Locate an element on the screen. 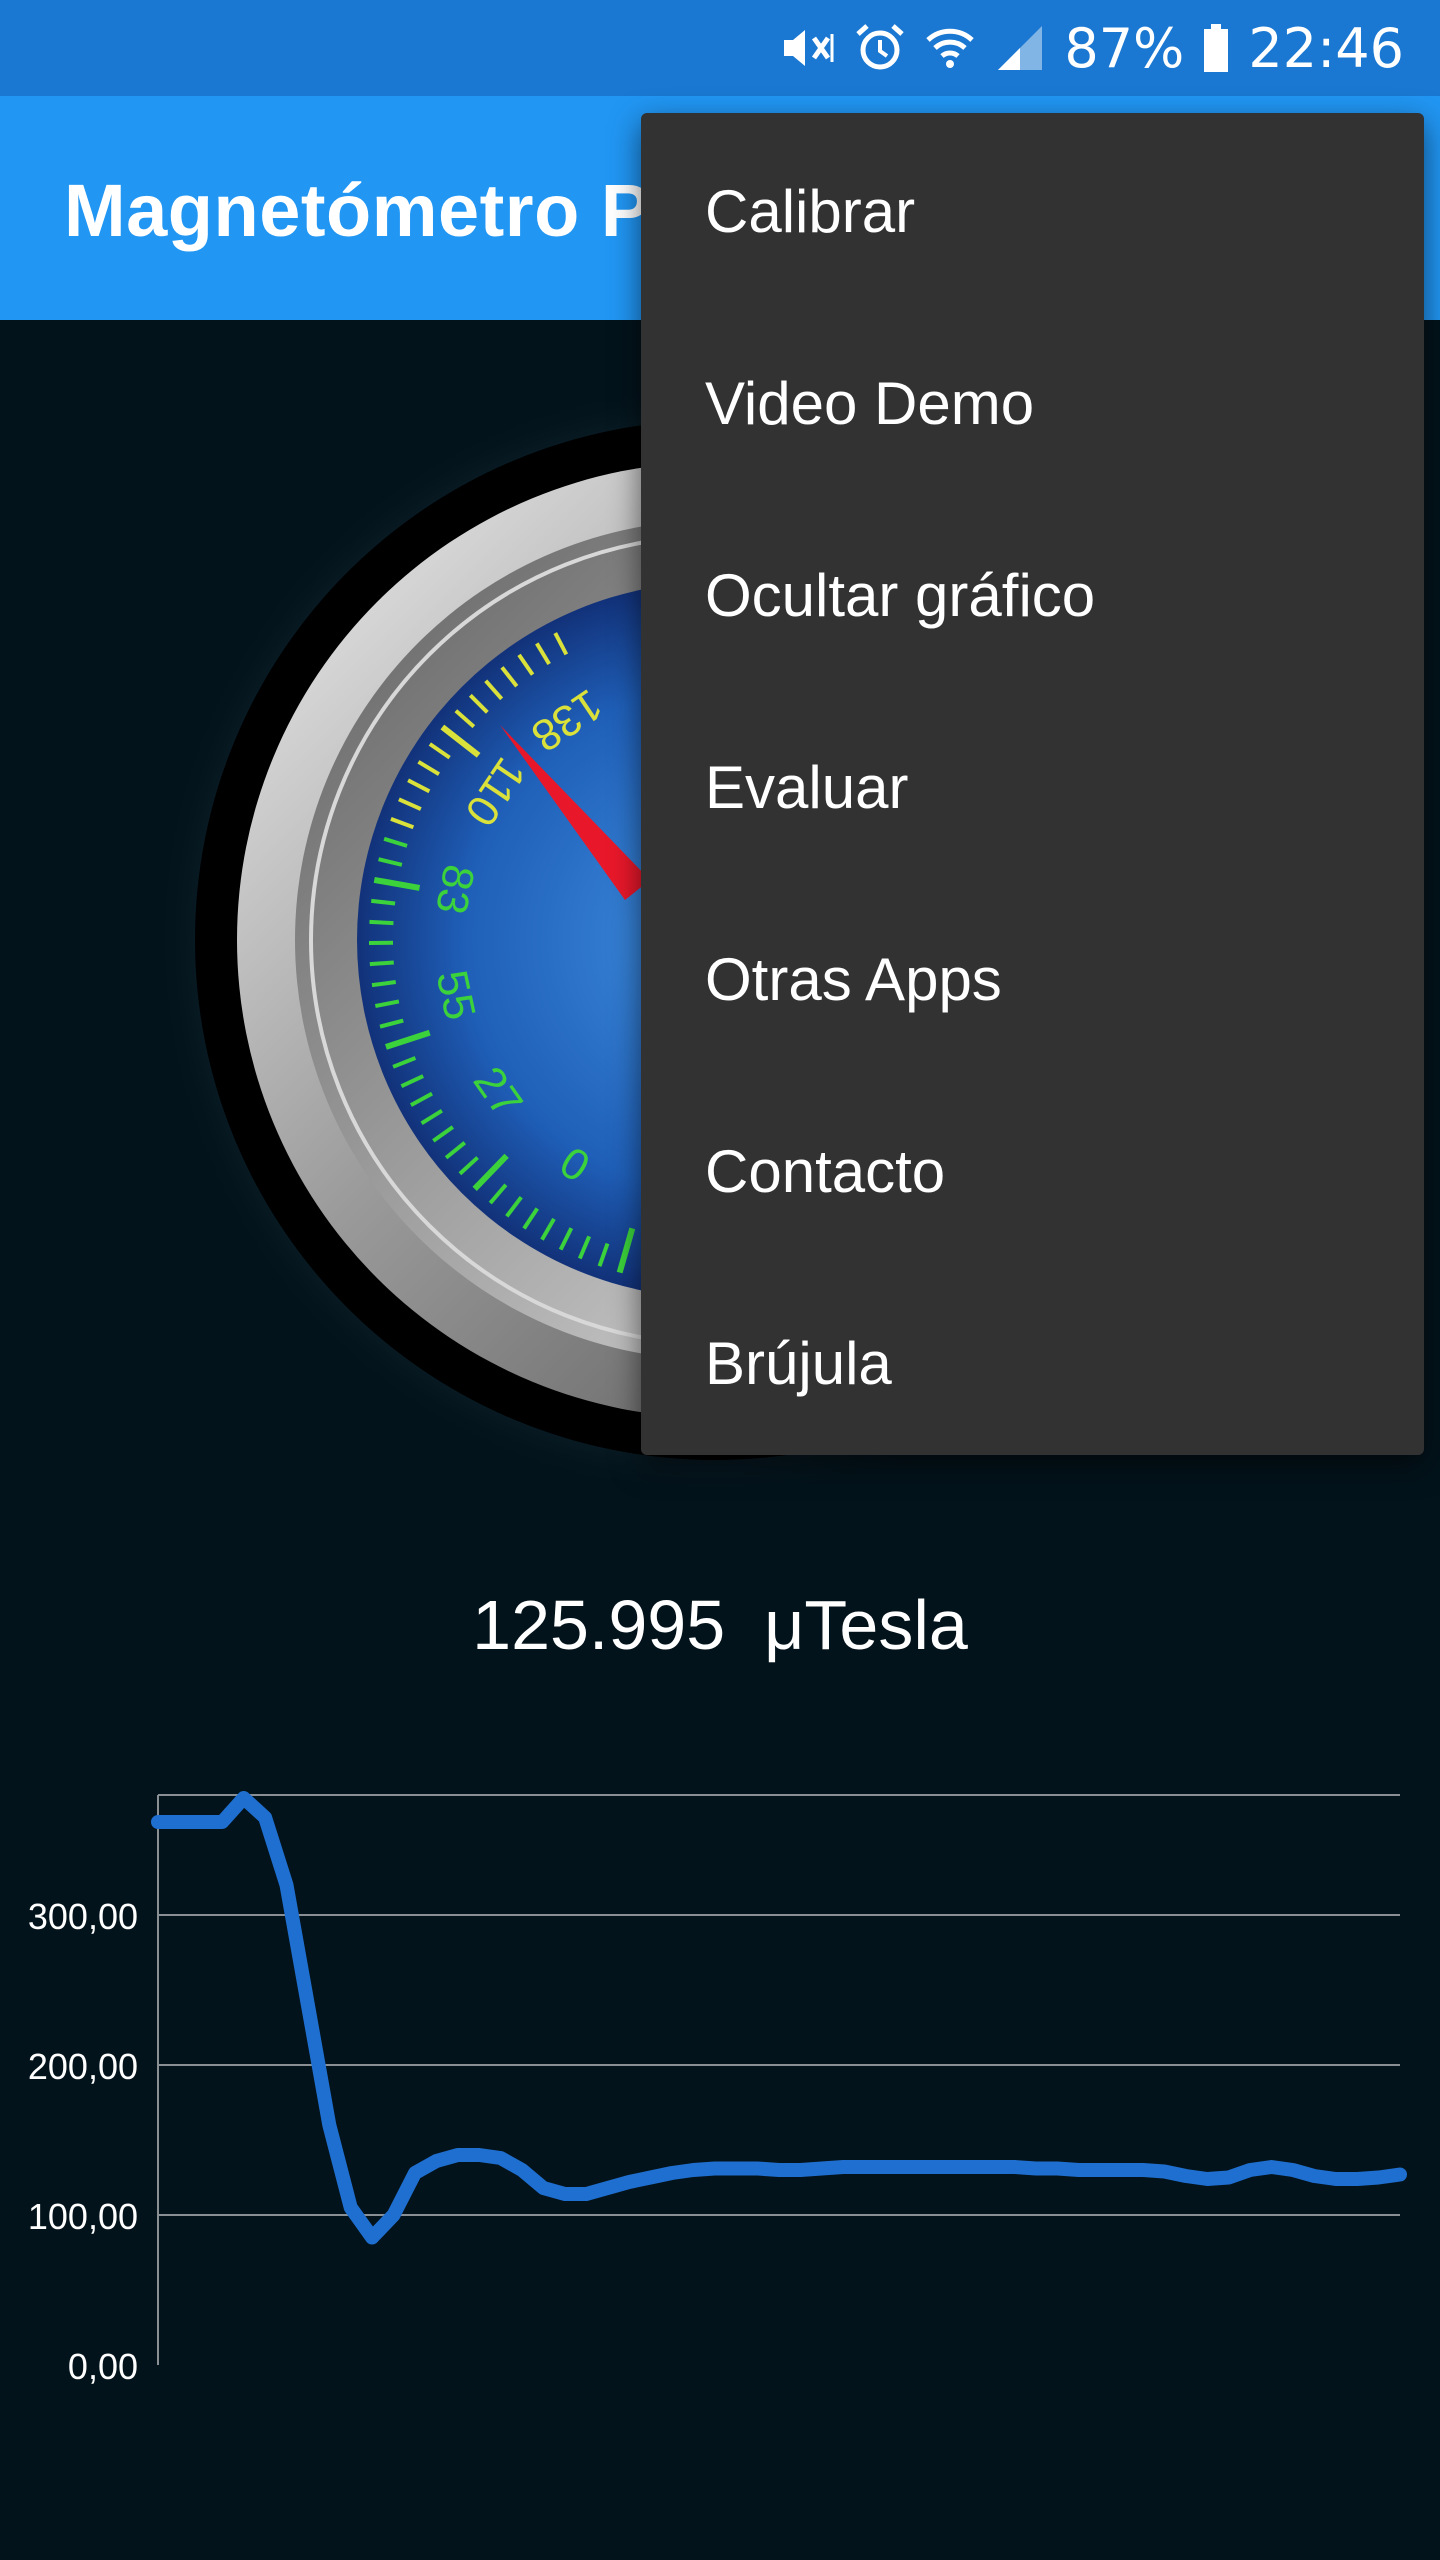 The image size is (1440, 2560). menu-item-label: Ocultar gráfico is located at coordinates (900, 595).